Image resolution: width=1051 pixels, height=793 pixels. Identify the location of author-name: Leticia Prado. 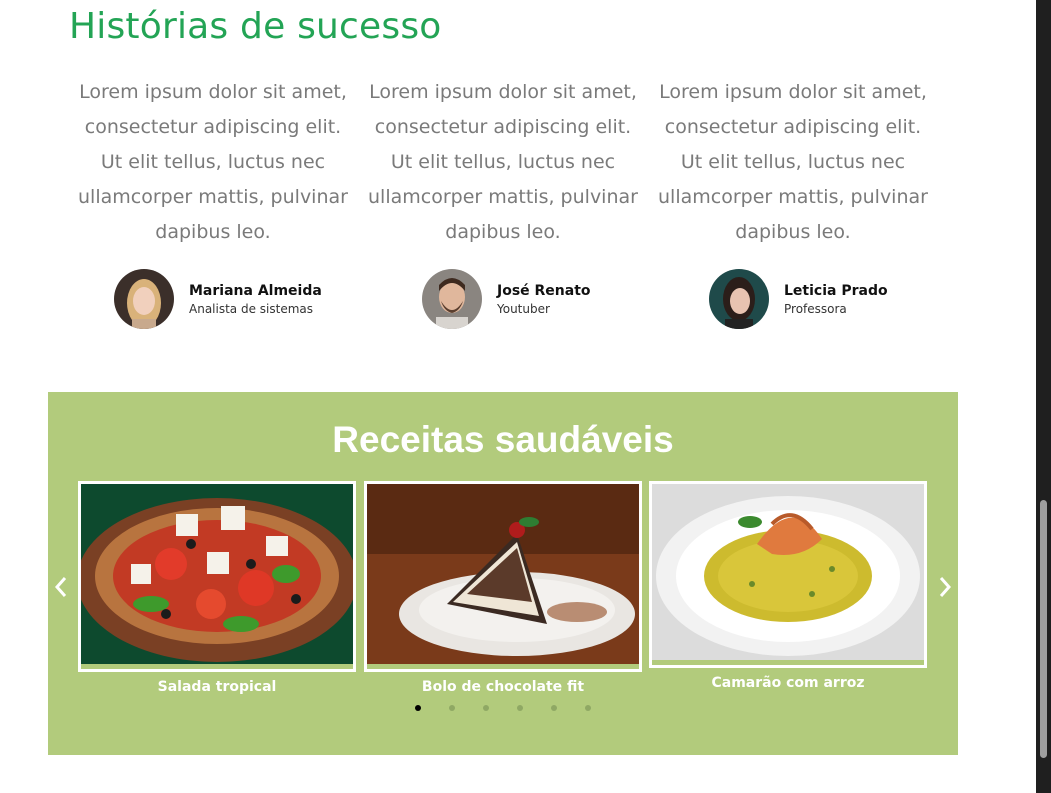
(836, 290).